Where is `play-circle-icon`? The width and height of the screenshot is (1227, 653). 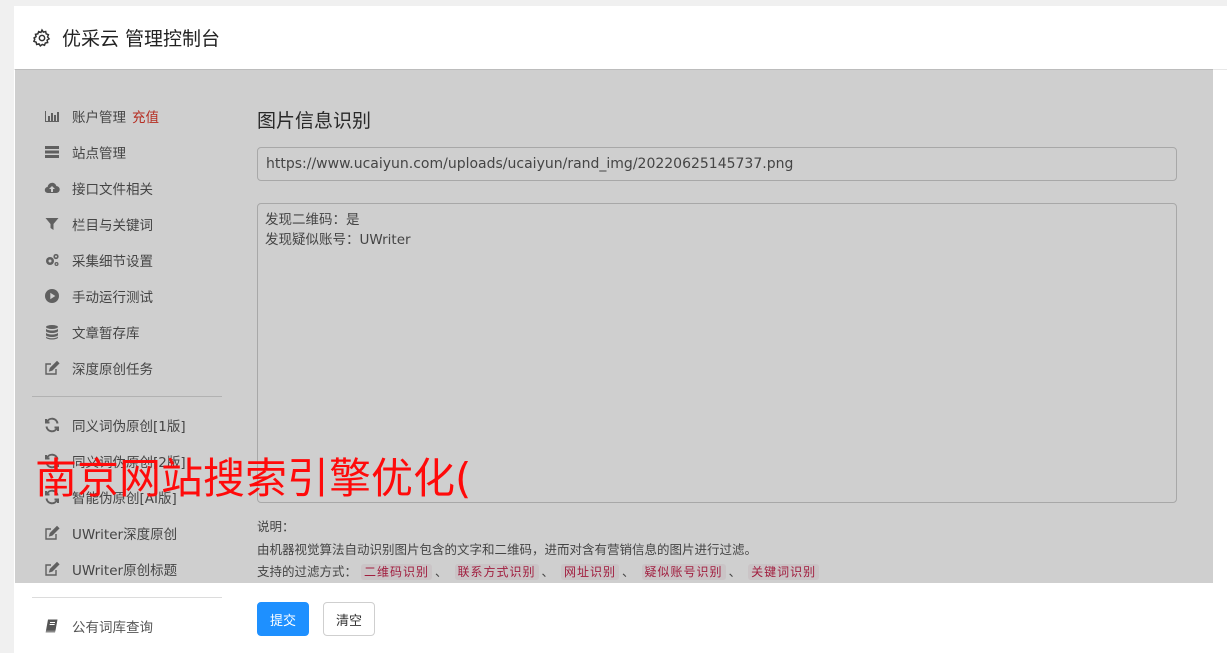 play-circle-icon is located at coordinates (52, 296).